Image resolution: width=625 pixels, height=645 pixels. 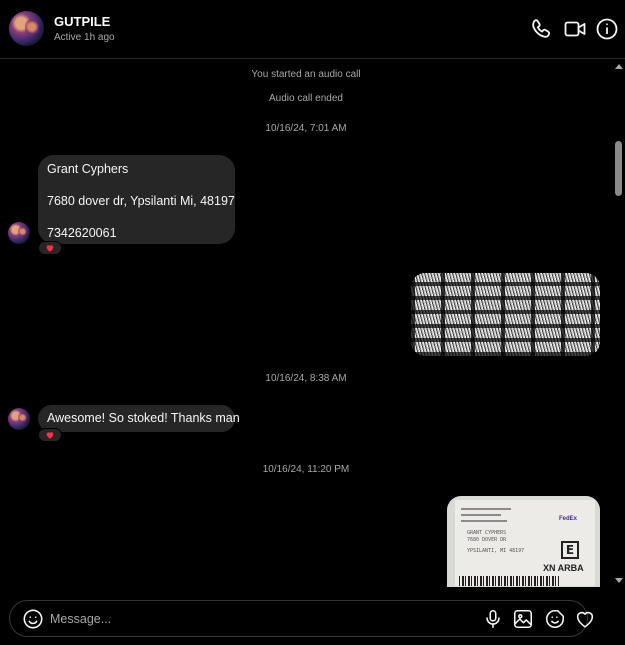 I want to click on message-input, so click(x=240, y=619).